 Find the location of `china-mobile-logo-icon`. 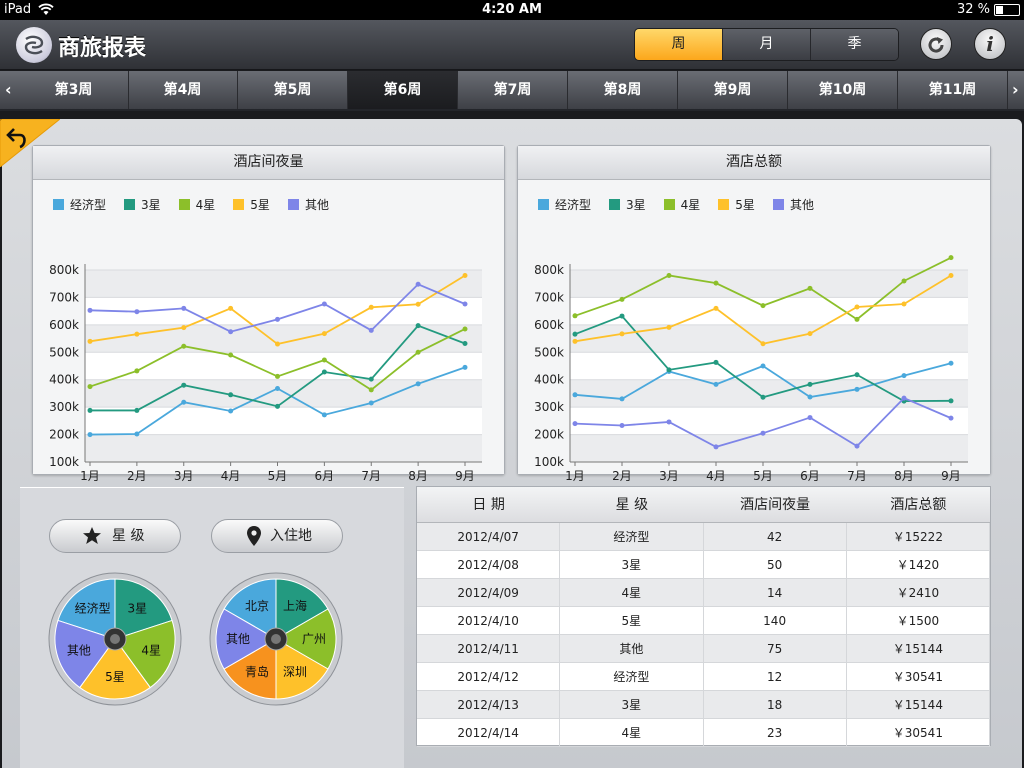

china-mobile-logo-icon is located at coordinates (34, 45).